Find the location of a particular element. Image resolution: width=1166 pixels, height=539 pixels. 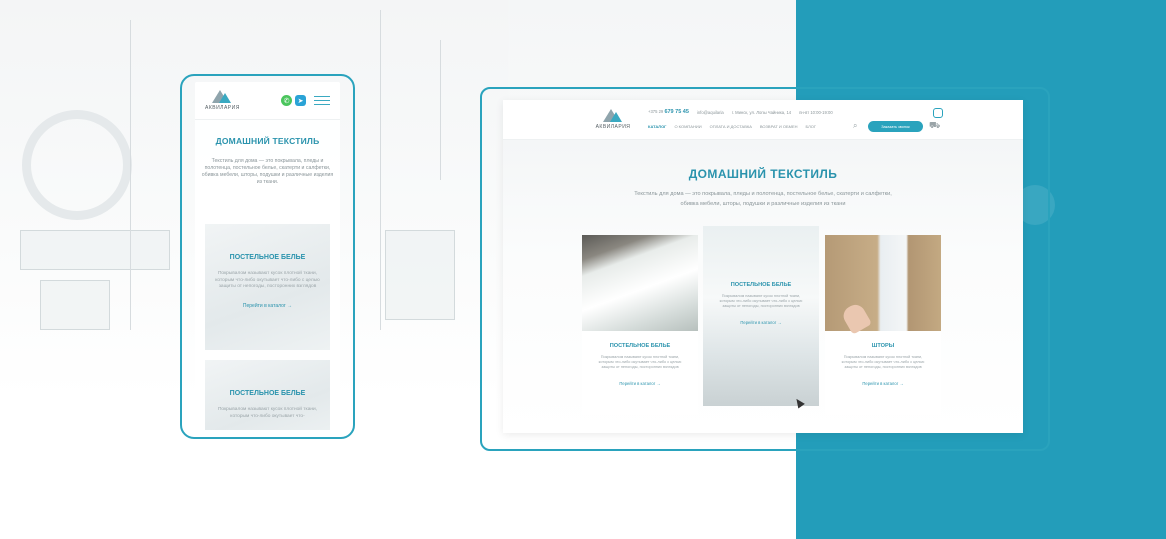

whatsapp-icon: ✆ is located at coordinates (286, 100).